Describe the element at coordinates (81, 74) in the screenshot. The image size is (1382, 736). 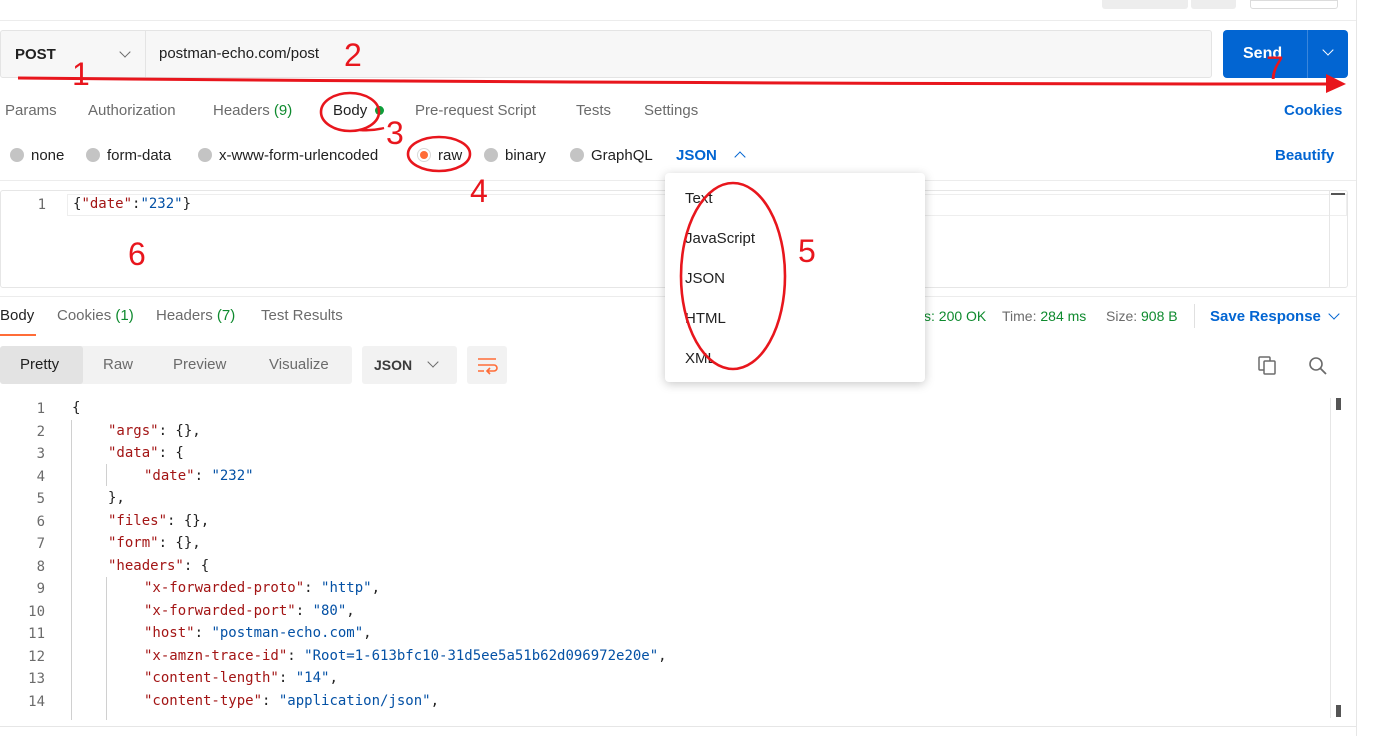
I see `annotation-label: 1` at that location.